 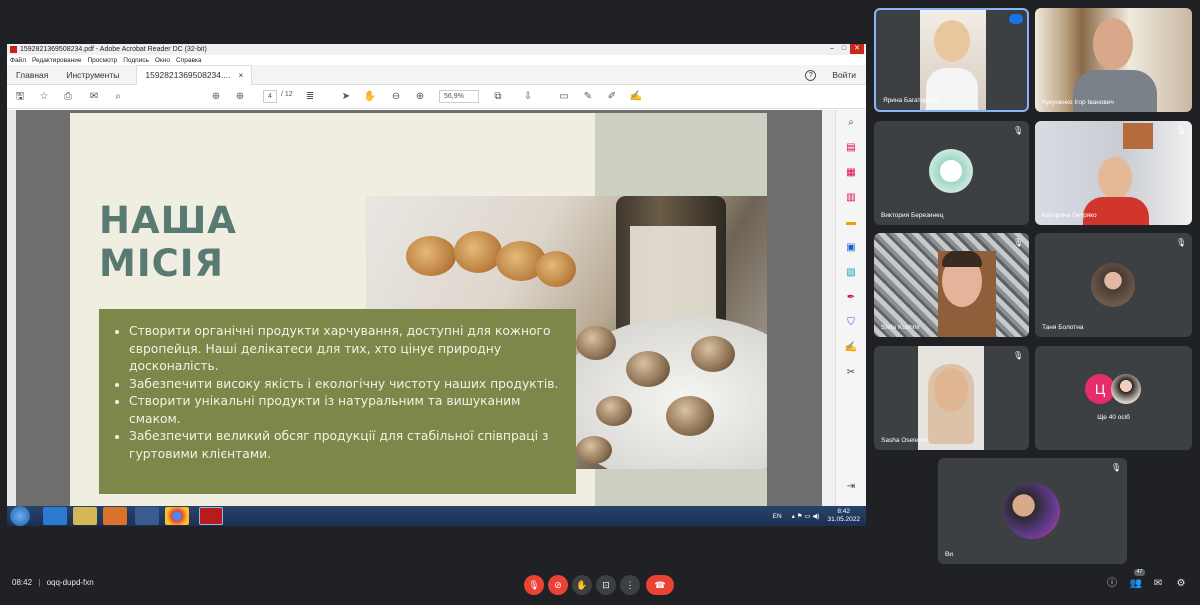 What do you see at coordinates (1136, 584) in the screenshot?
I see `people-icon: 👥` at bounding box center [1136, 584].